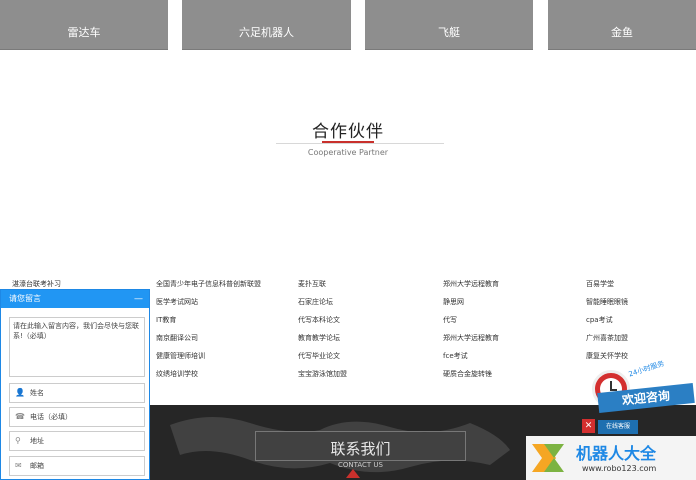 This screenshot has width=696, height=480. I want to click on address-field: ⚲ 地址, so click(77, 441).